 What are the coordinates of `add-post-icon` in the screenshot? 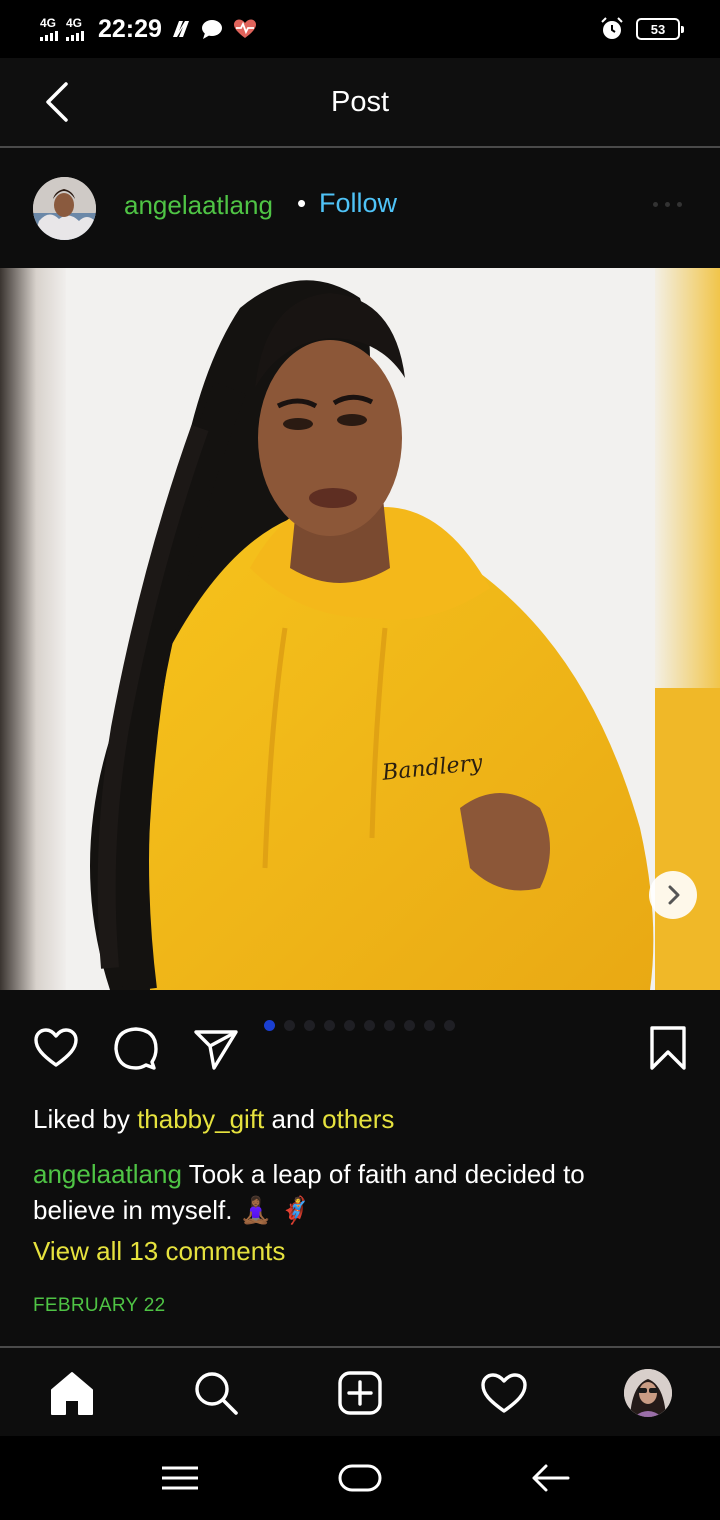 It's located at (360, 1393).